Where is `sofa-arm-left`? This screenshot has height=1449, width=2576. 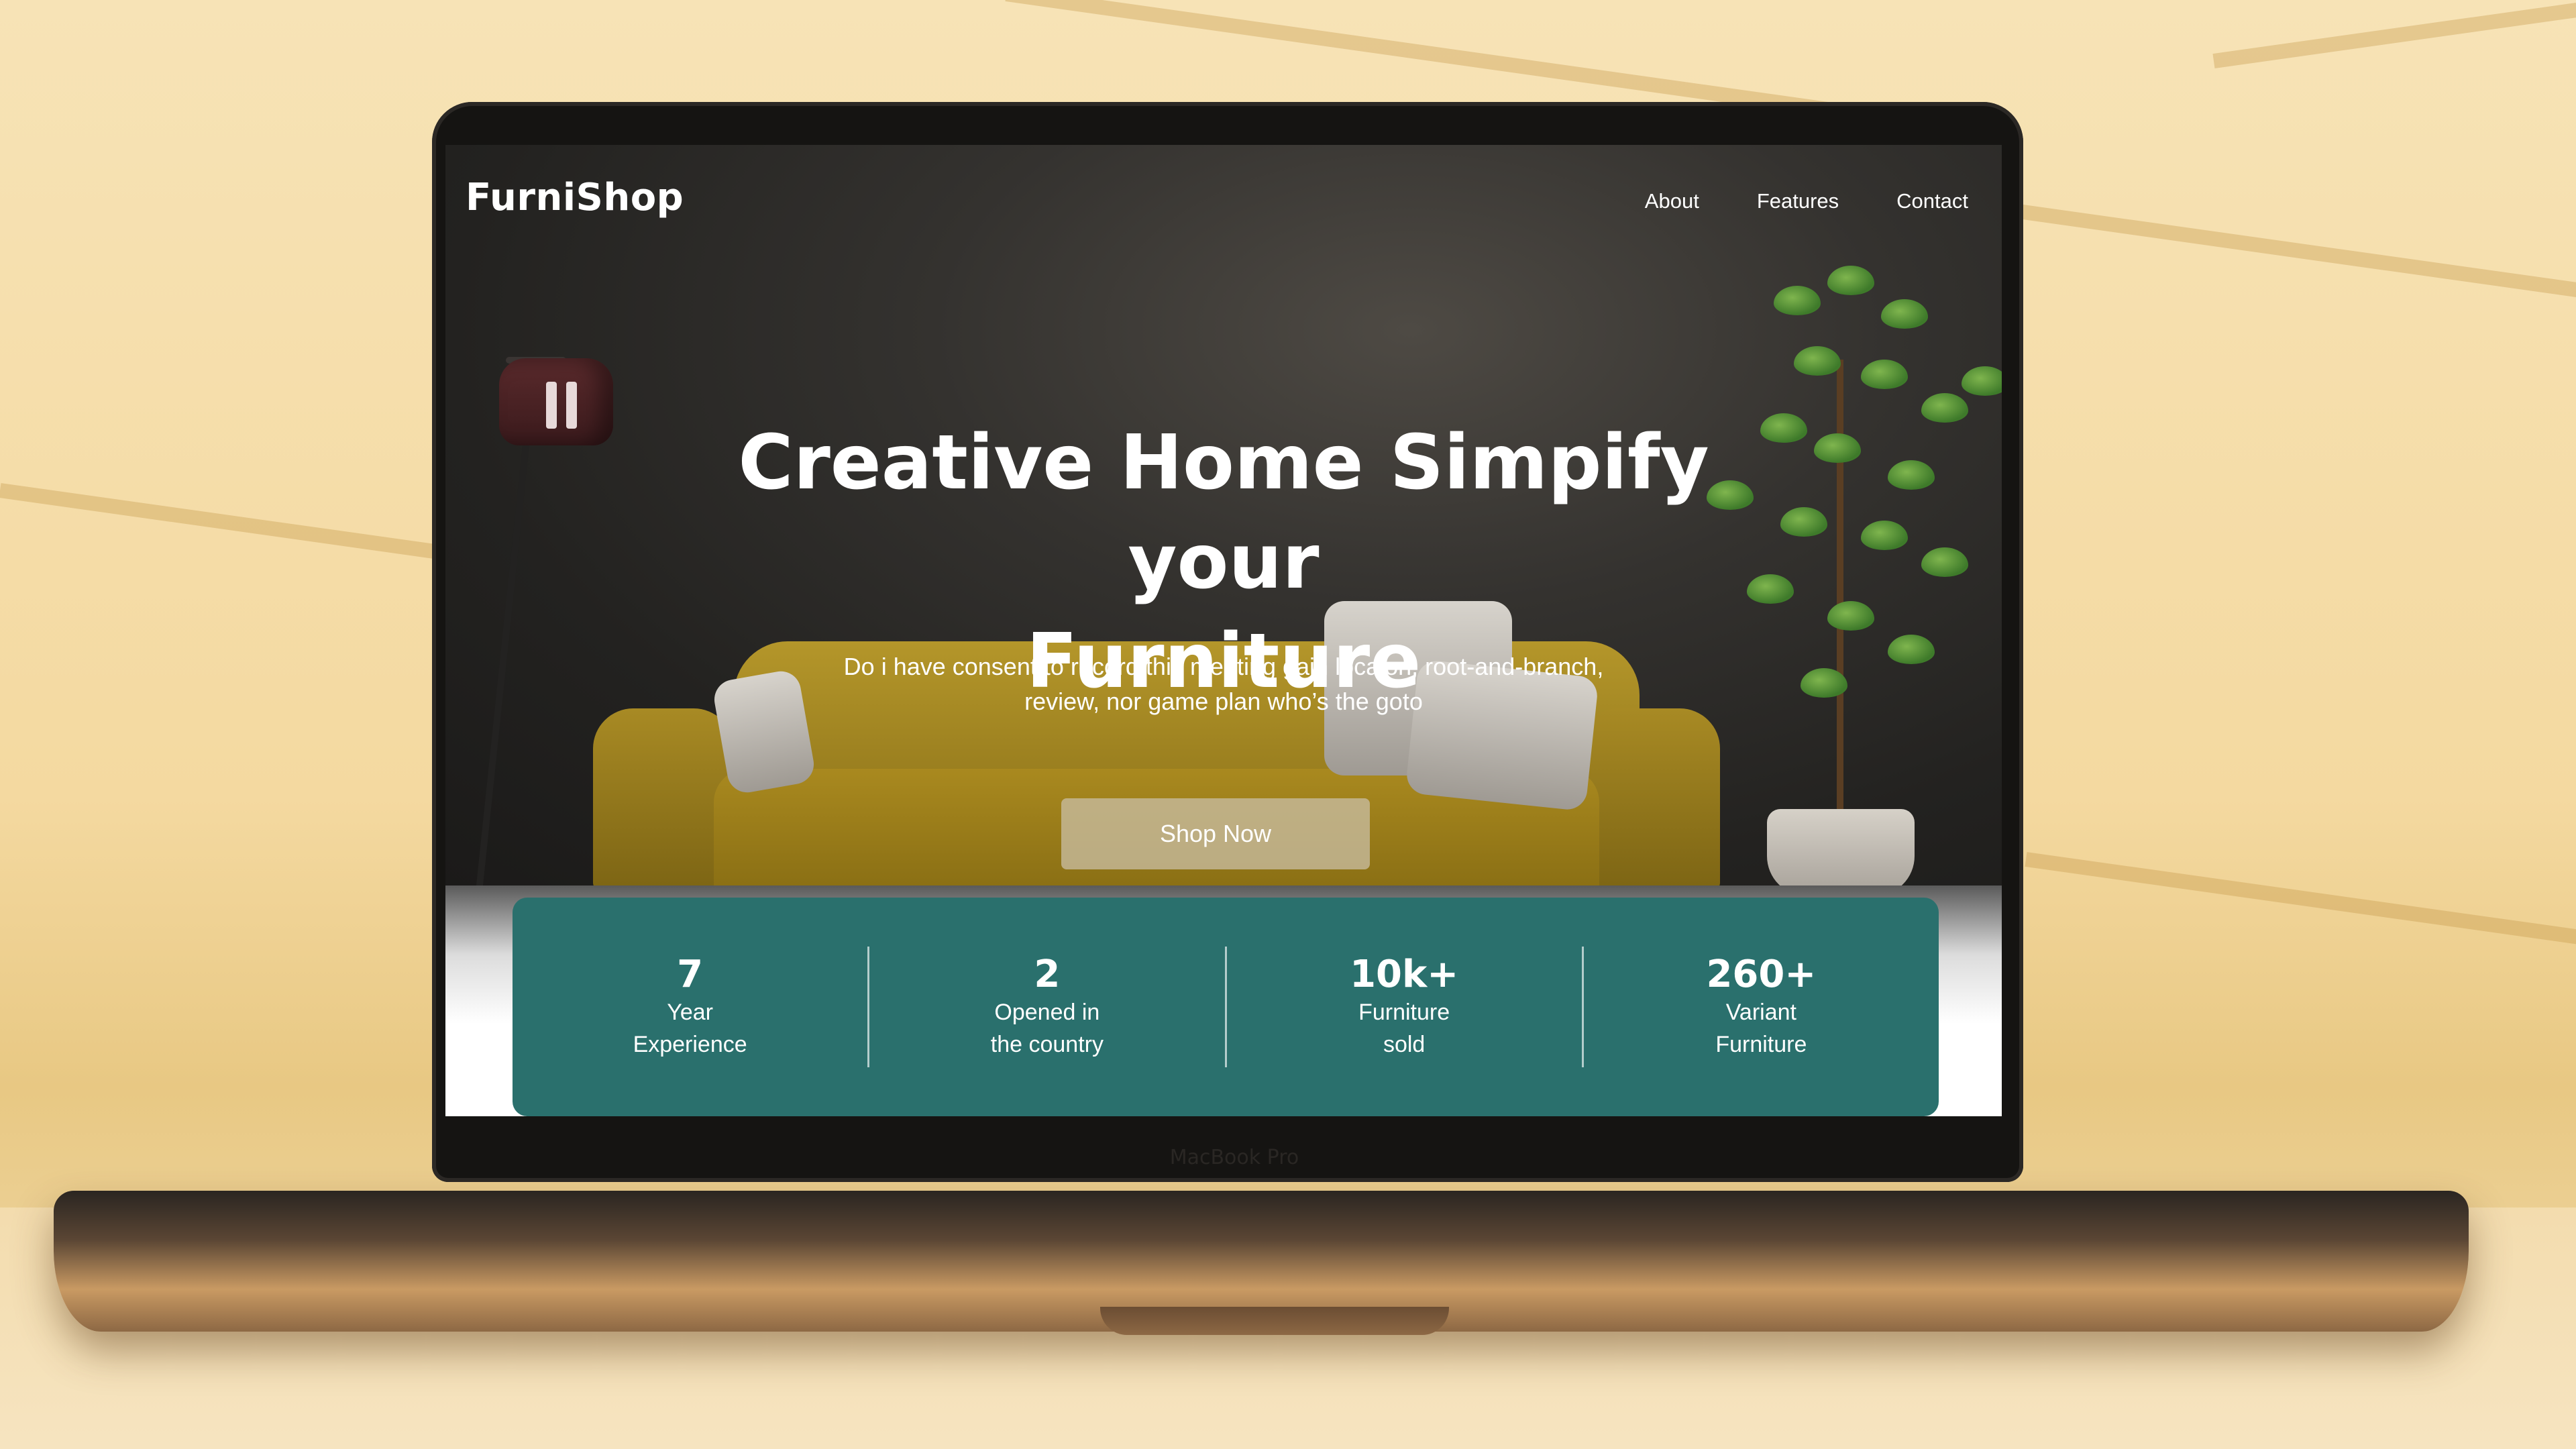 sofa-arm-left is located at coordinates (663, 796).